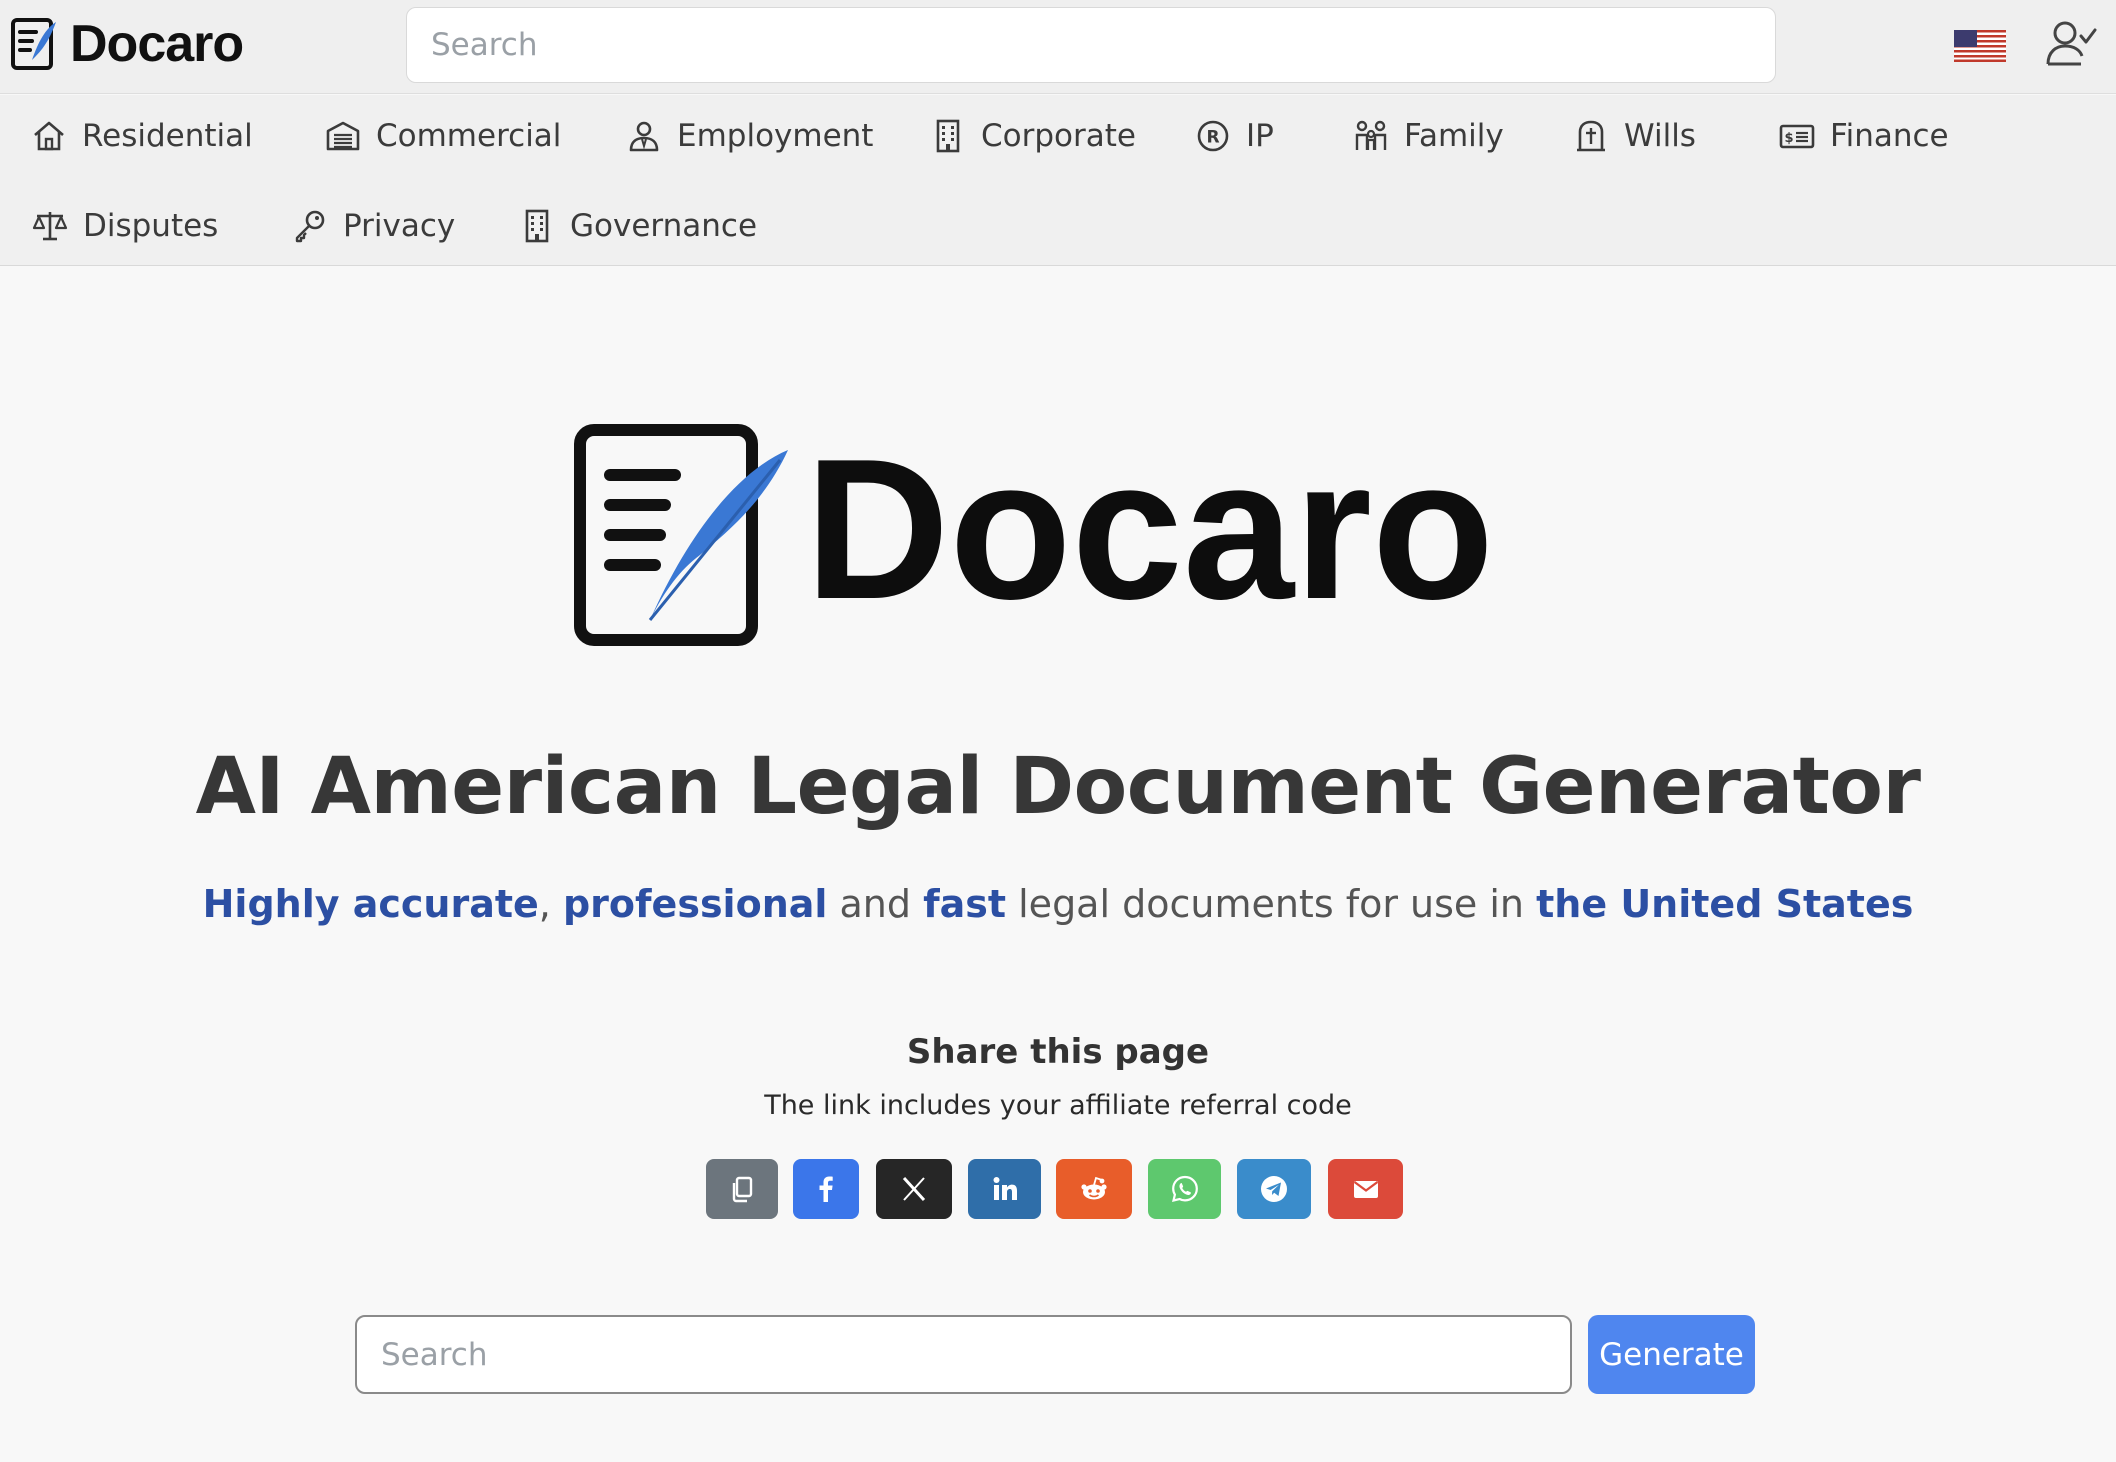  I want to click on x-icon, so click(914, 1189).